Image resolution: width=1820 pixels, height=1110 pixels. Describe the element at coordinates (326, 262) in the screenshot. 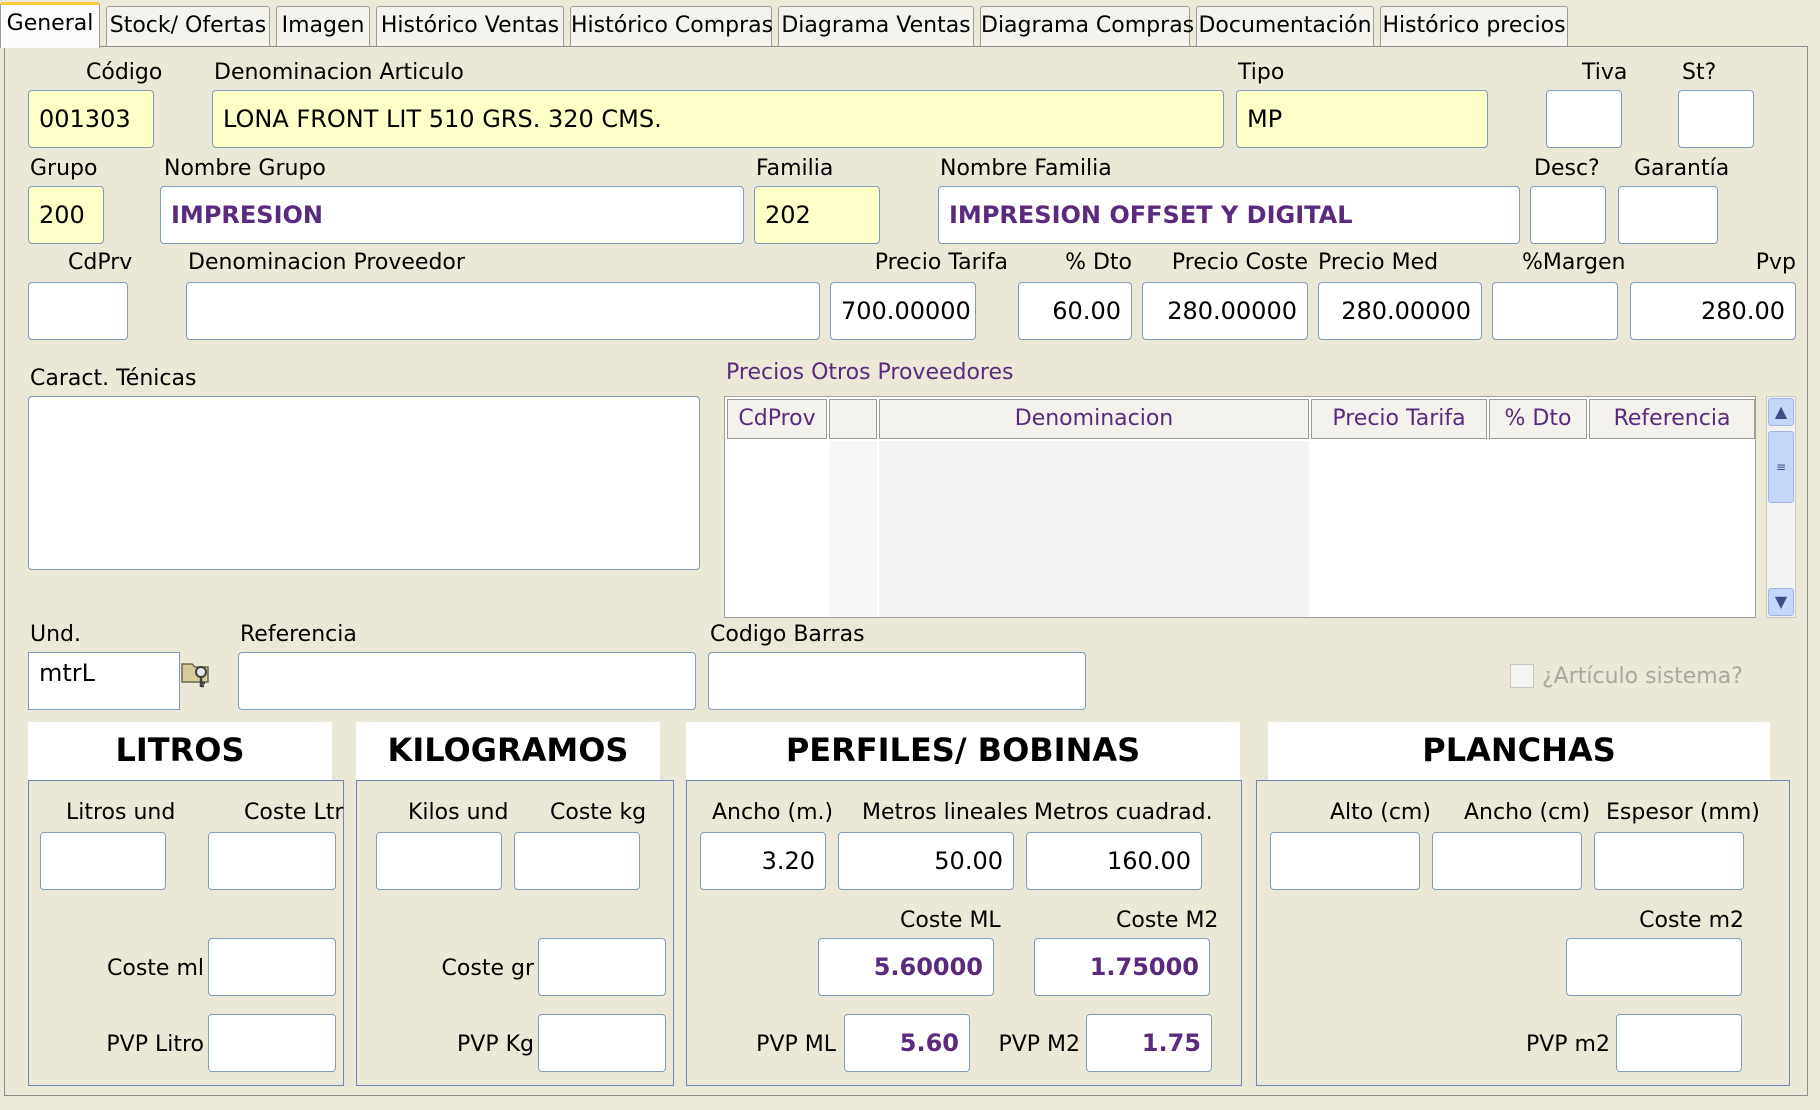

I see `denominacion-proveedor-label: Denominacion Proveedor` at that location.